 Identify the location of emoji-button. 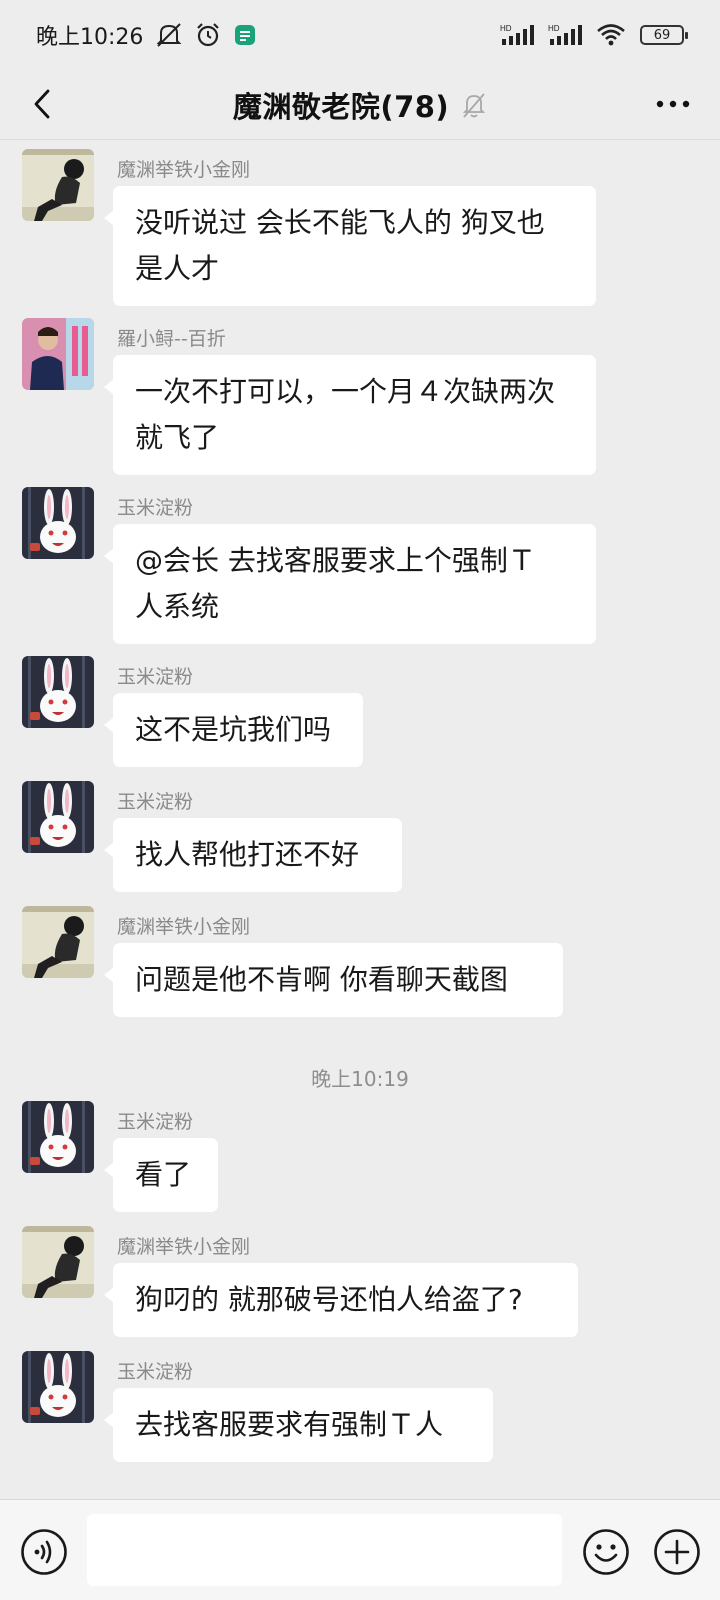
(606, 1552).